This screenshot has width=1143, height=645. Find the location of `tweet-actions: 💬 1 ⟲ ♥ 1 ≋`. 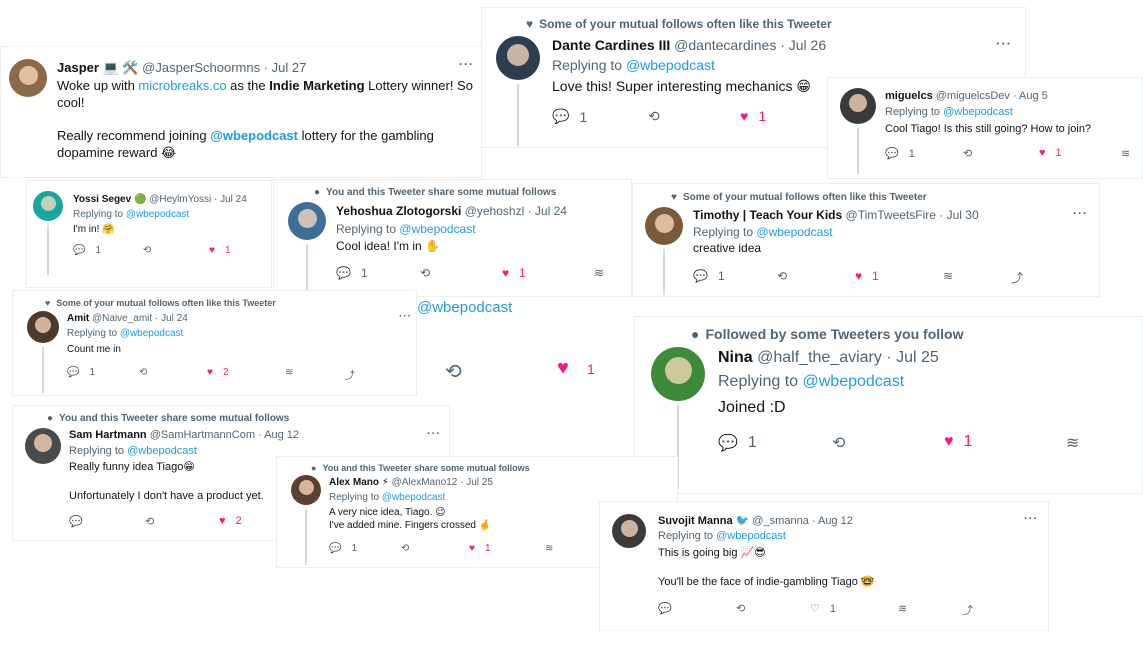

tweet-actions: 💬 1 ⟲ ♥ 1 ≋ is located at coordinates (481, 275).